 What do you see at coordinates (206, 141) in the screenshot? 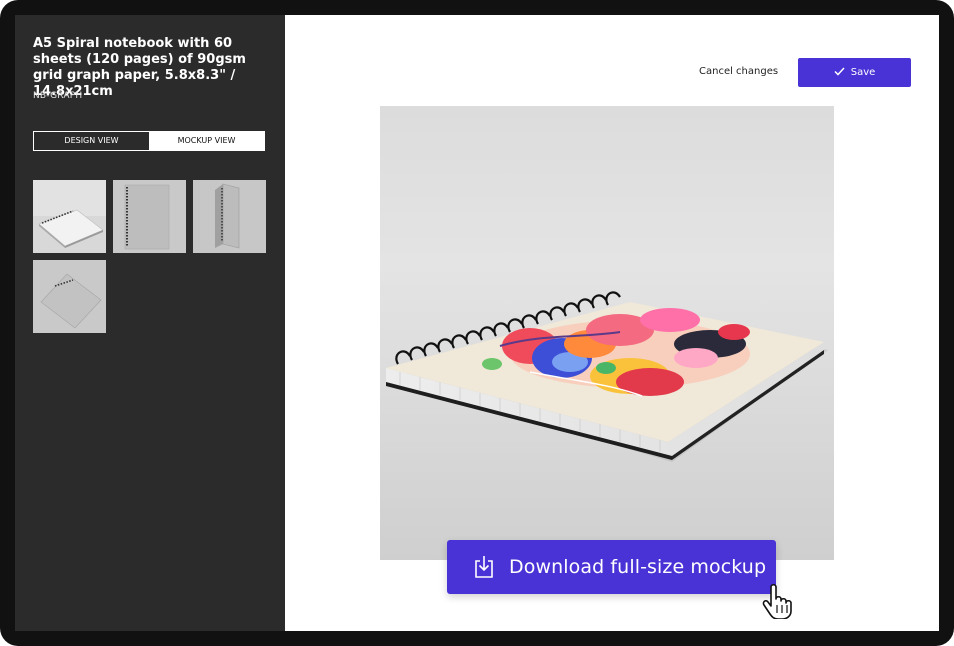
I see `tab-mockup-view: MOCKUP VIEW` at bounding box center [206, 141].